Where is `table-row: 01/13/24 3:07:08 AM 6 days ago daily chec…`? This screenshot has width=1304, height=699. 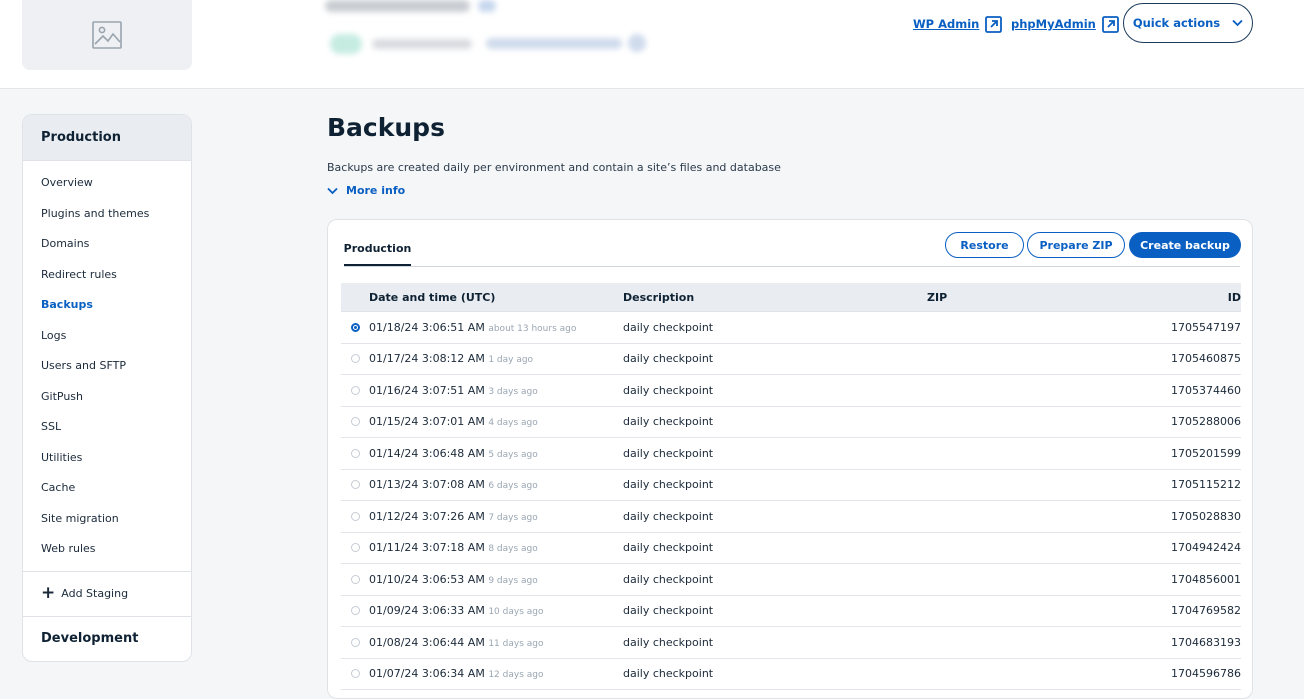 table-row: 01/13/24 3:07:08 AM 6 days ago daily chec… is located at coordinates (791, 485).